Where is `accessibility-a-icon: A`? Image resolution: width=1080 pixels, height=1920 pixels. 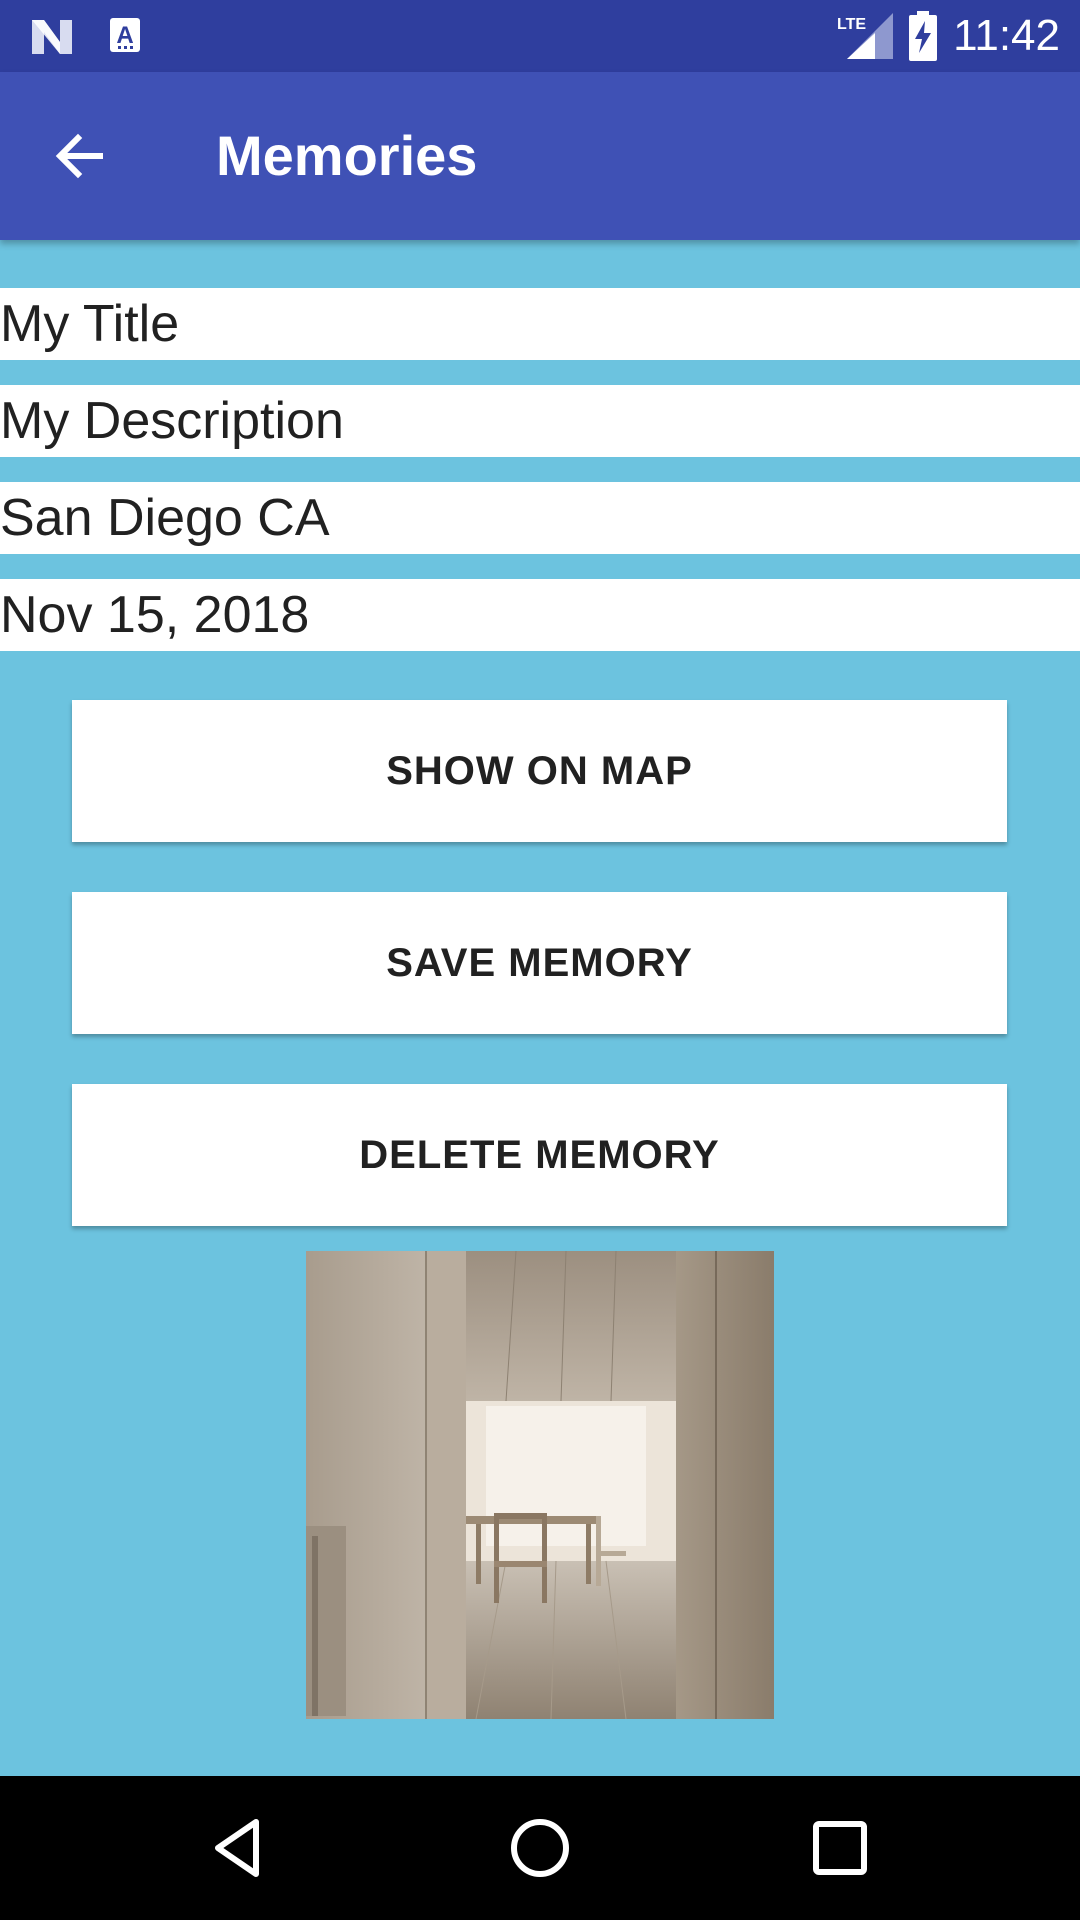 accessibility-a-icon: A is located at coordinates (125, 35).